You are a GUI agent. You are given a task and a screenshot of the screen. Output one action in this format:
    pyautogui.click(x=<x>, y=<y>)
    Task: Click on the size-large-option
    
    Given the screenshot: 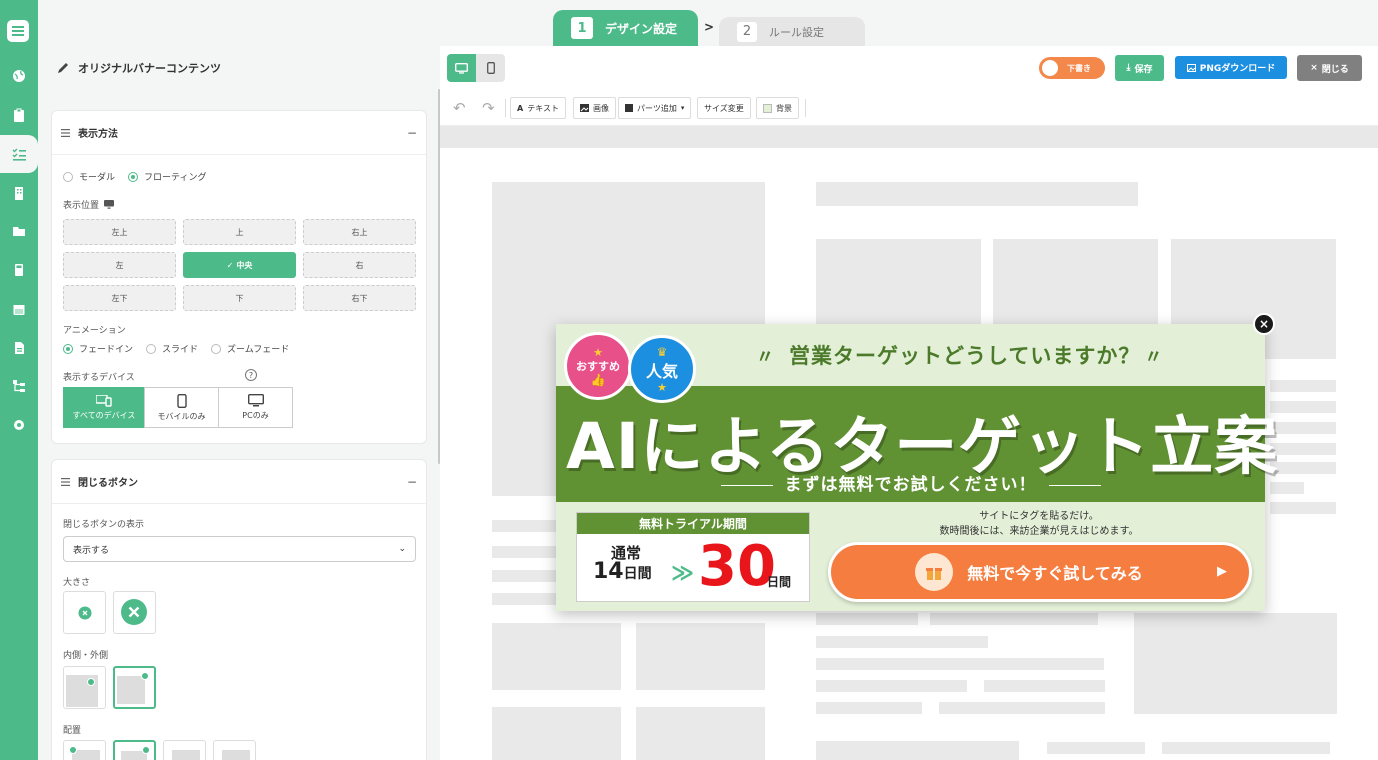 What is the action you would take?
    pyautogui.click(x=134, y=612)
    